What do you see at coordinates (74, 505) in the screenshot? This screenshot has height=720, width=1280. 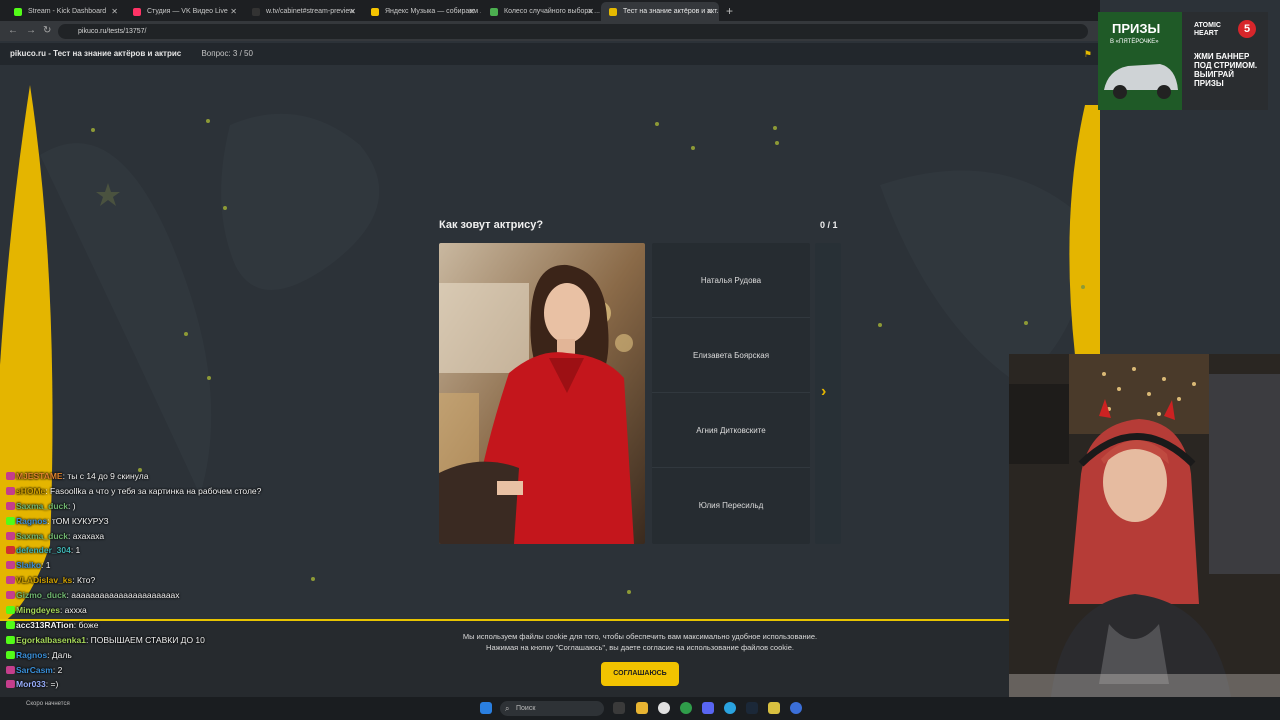 I see `chat-text: )` at bounding box center [74, 505].